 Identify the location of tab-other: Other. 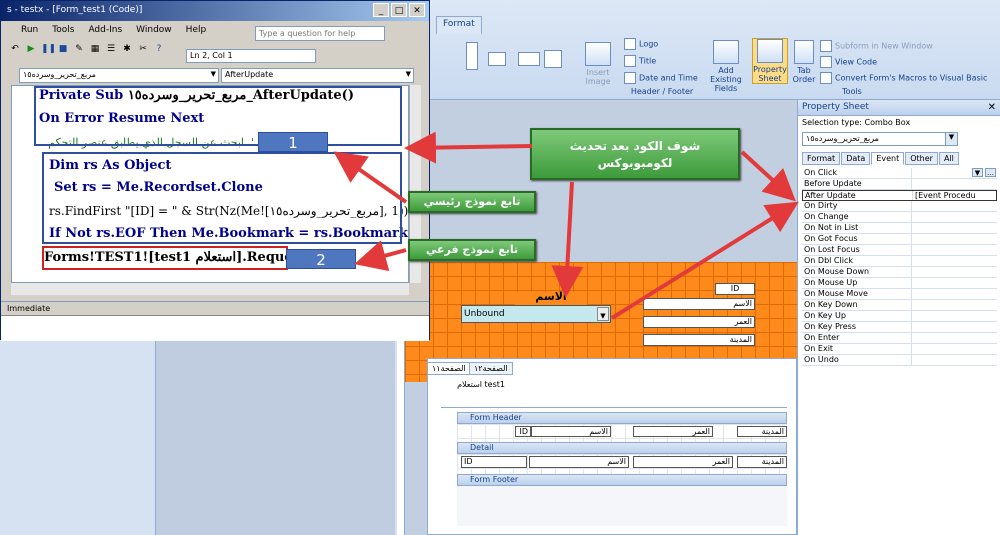
(921, 158).